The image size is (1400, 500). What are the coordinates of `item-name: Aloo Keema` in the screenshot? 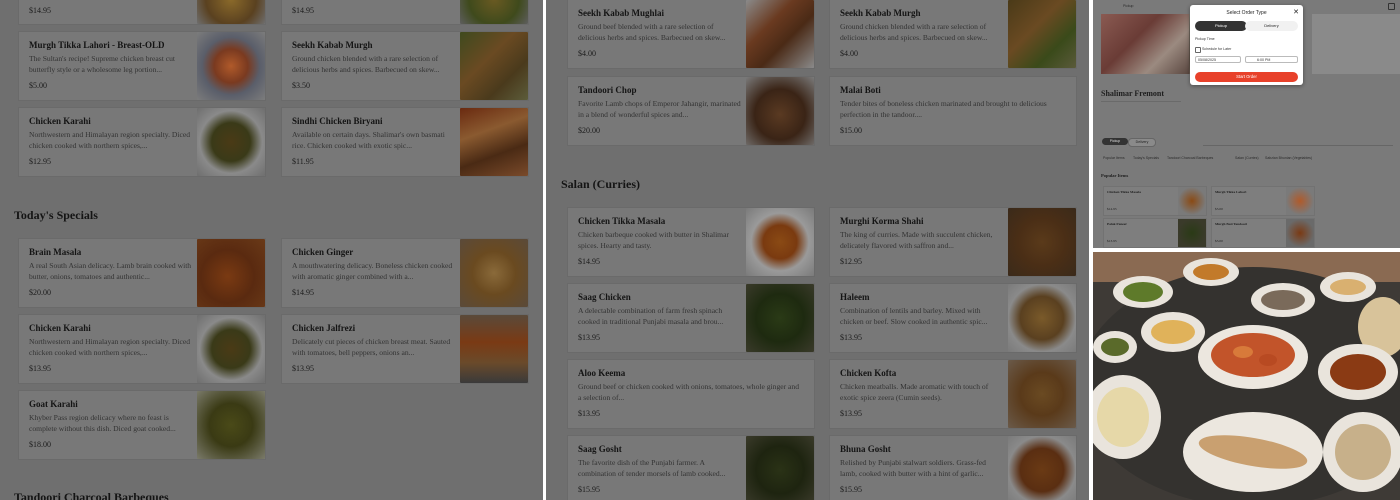 It's located at (602, 373).